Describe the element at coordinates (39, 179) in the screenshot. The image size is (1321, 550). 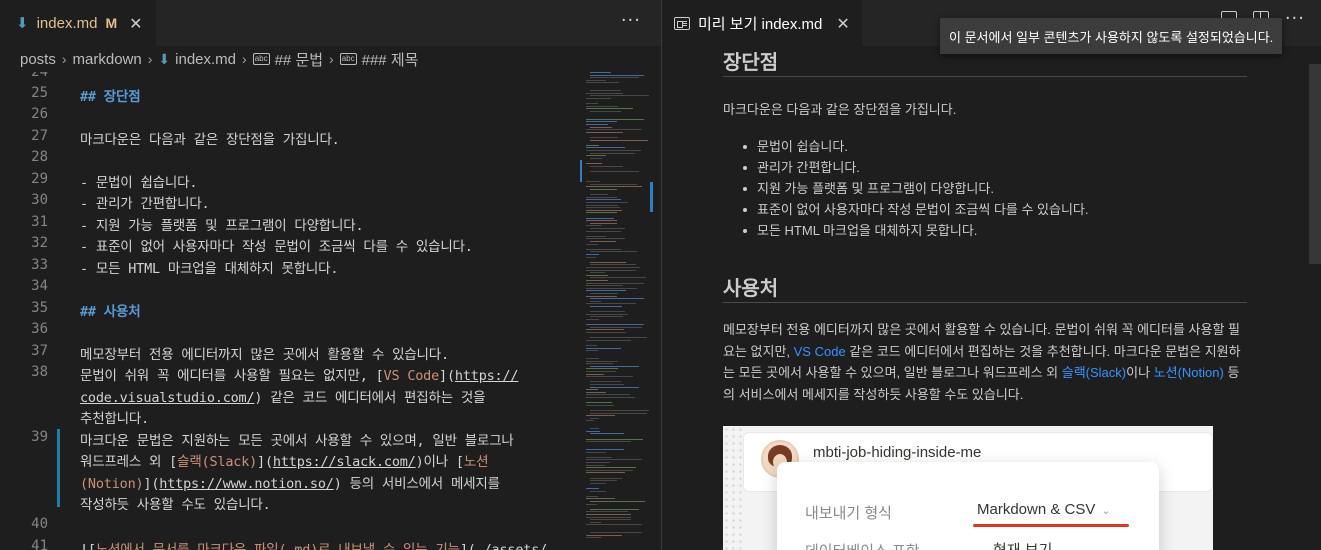
I see `line-number: 29` at that location.